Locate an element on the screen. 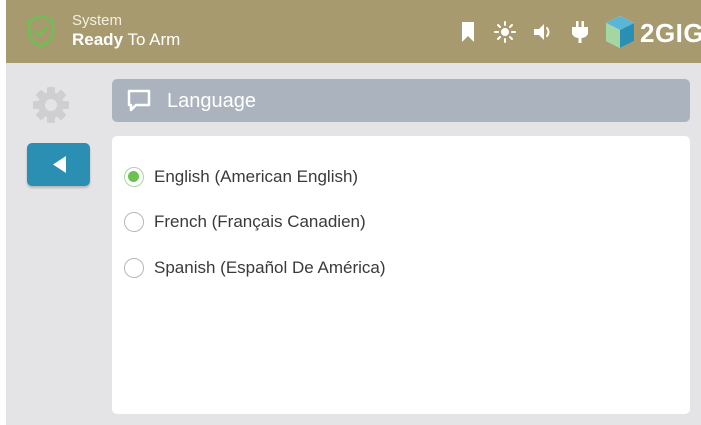 Image resolution: width=701 pixels, height=425 pixels. status-value-bold: Ready is located at coordinates (98, 39).